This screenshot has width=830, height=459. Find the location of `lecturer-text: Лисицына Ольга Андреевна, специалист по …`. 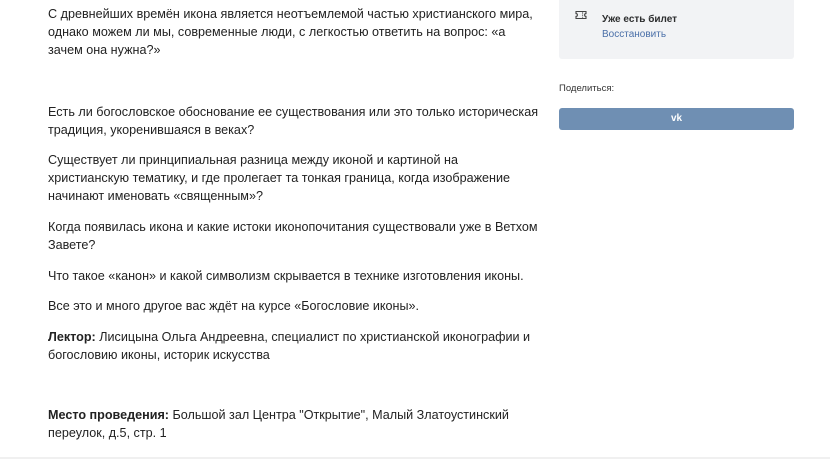

lecturer-text: Лисицына Ольга Андреевна, специалист по … is located at coordinates (289, 346).